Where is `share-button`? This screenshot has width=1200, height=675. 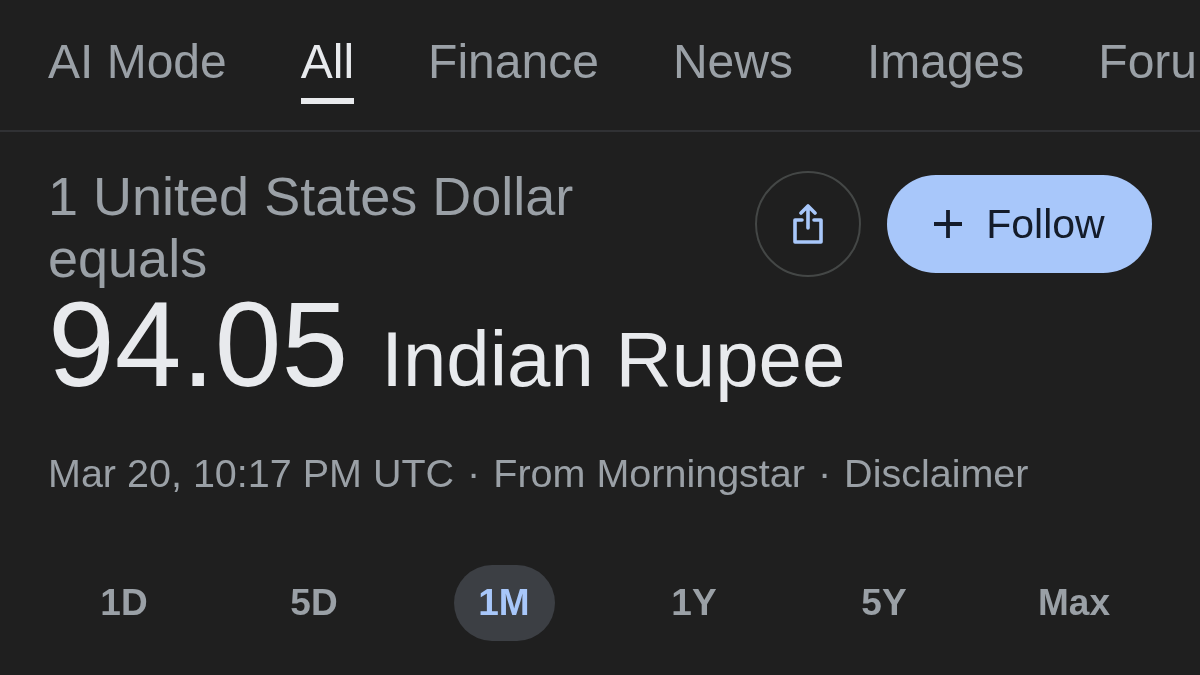
share-button is located at coordinates (808, 224).